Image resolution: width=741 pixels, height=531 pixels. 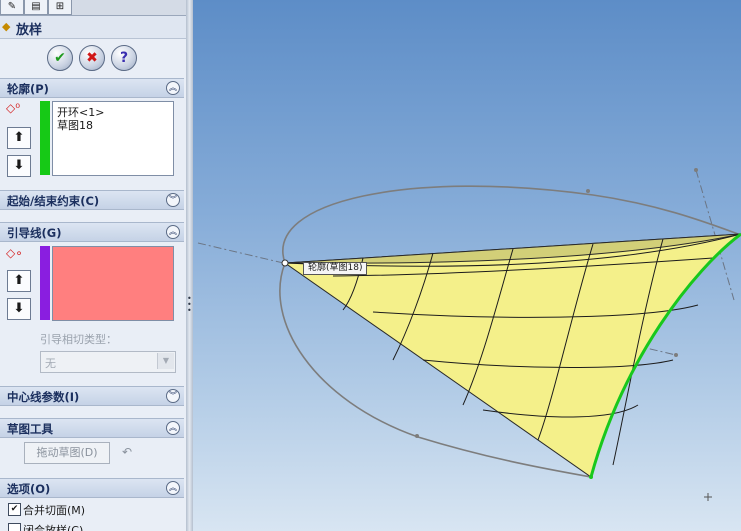 What do you see at coordinates (93, 8) in the screenshot?
I see `manager-tab-bar: ✎ ▤ ⊞` at bounding box center [93, 8].